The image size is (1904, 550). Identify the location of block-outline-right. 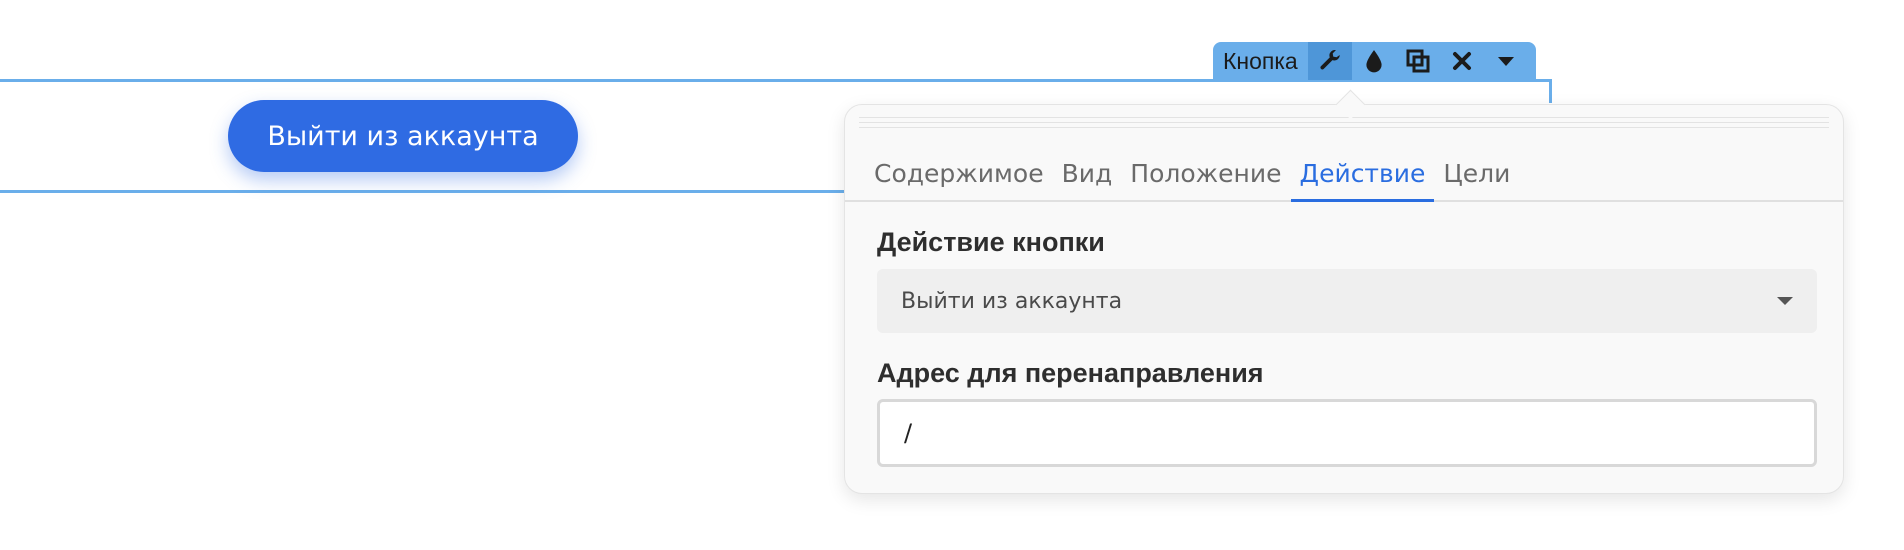
(1550, 91).